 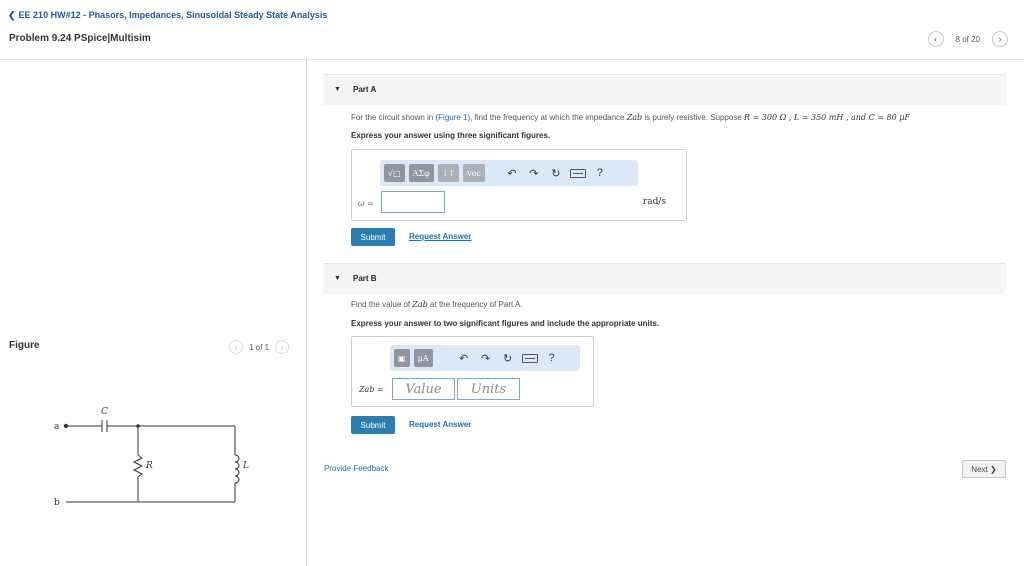 I want to click on panel-divider, so click(x=306, y=312).